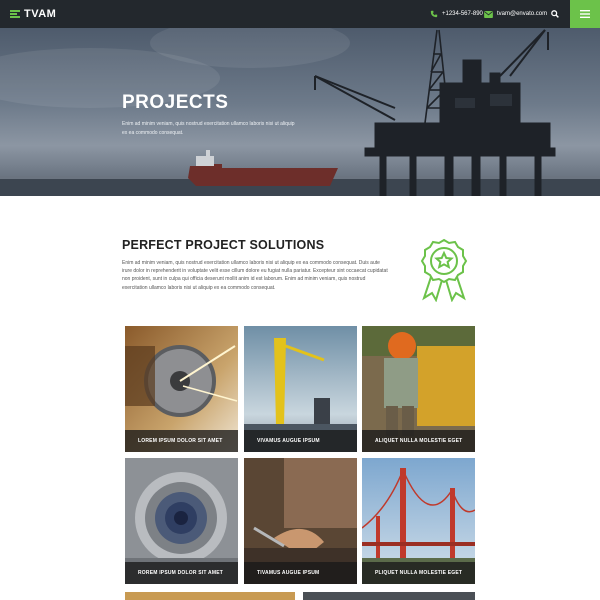  I want to click on project-caption: ALIQUET NULLA MOLESTIE EGET, so click(418, 441).